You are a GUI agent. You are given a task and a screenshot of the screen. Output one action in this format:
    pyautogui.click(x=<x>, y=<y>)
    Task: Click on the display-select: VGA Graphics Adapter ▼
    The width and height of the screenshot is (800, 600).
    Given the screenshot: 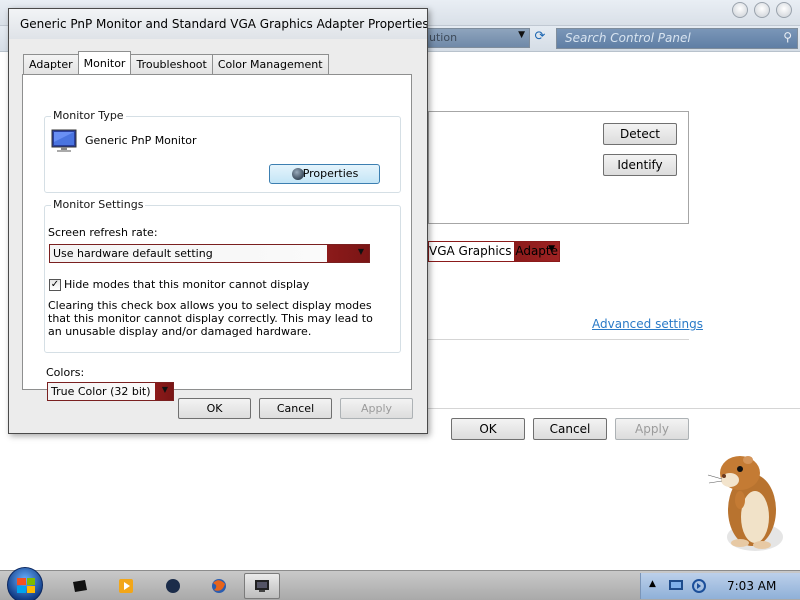 What is the action you would take?
    pyautogui.click(x=494, y=251)
    